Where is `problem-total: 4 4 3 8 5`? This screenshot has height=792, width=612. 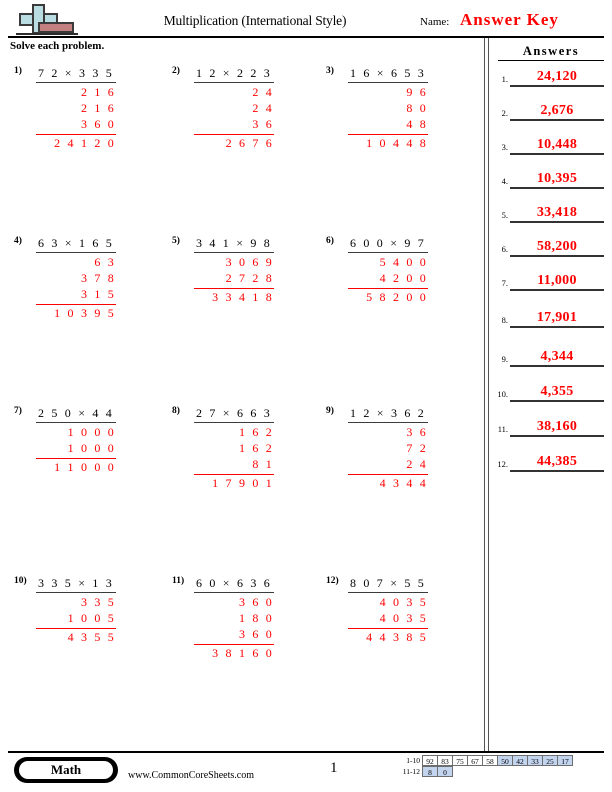
problem-total: 4 4 3 8 5 is located at coordinates (397, 637).